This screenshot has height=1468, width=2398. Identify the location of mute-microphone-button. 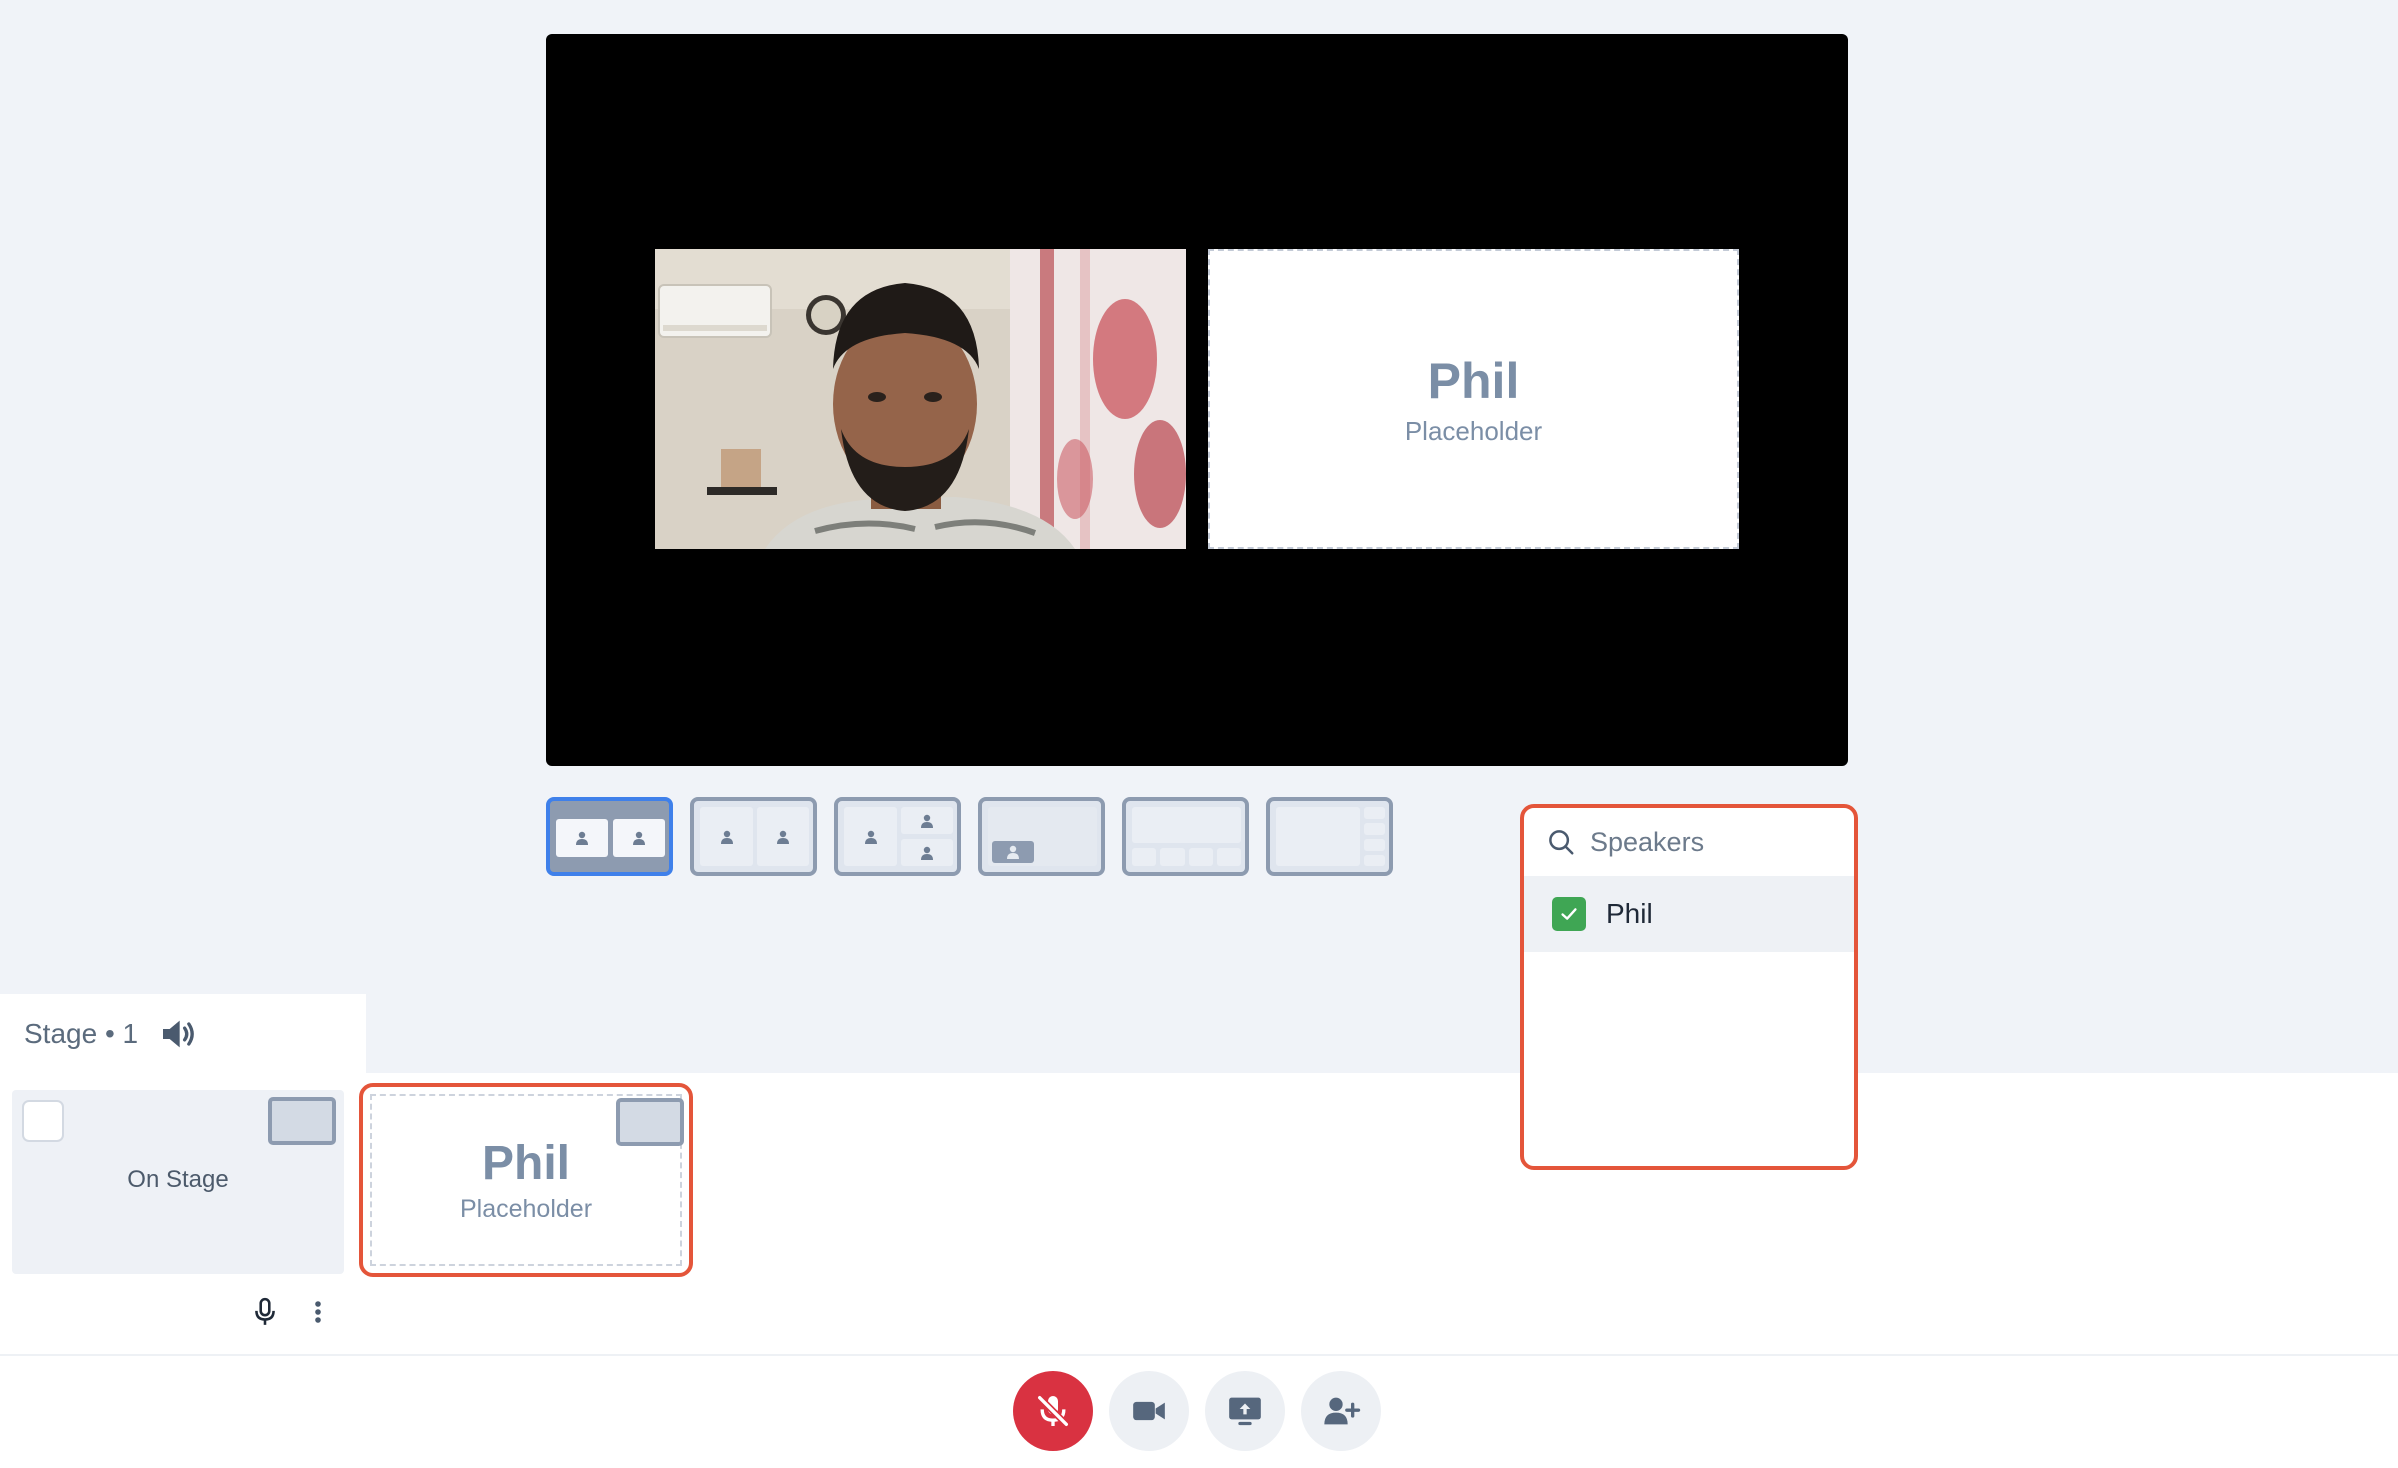
(1053, 1411).